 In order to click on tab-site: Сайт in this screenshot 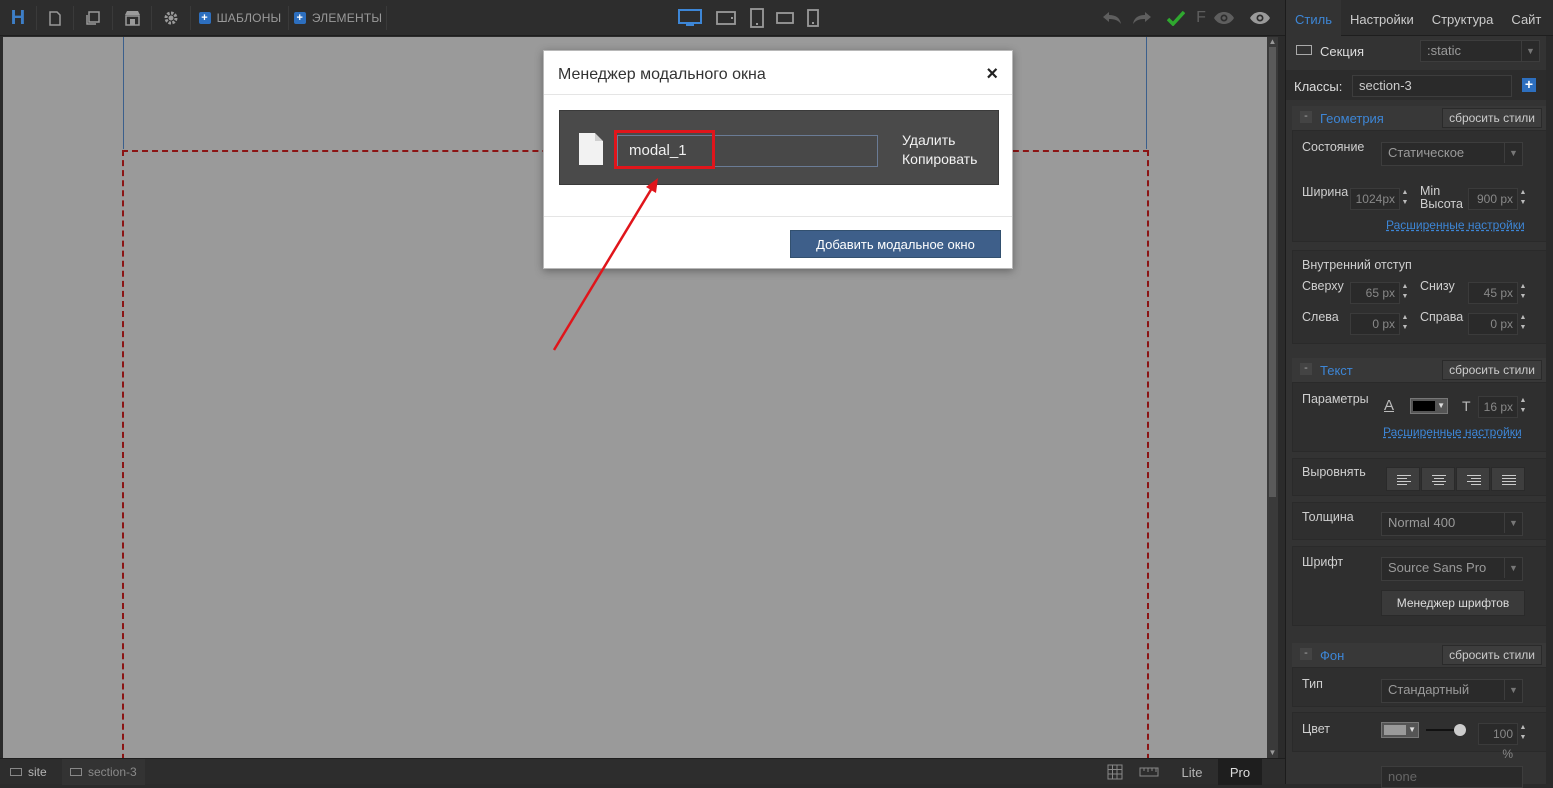, I will do `click(1526, 18)`.